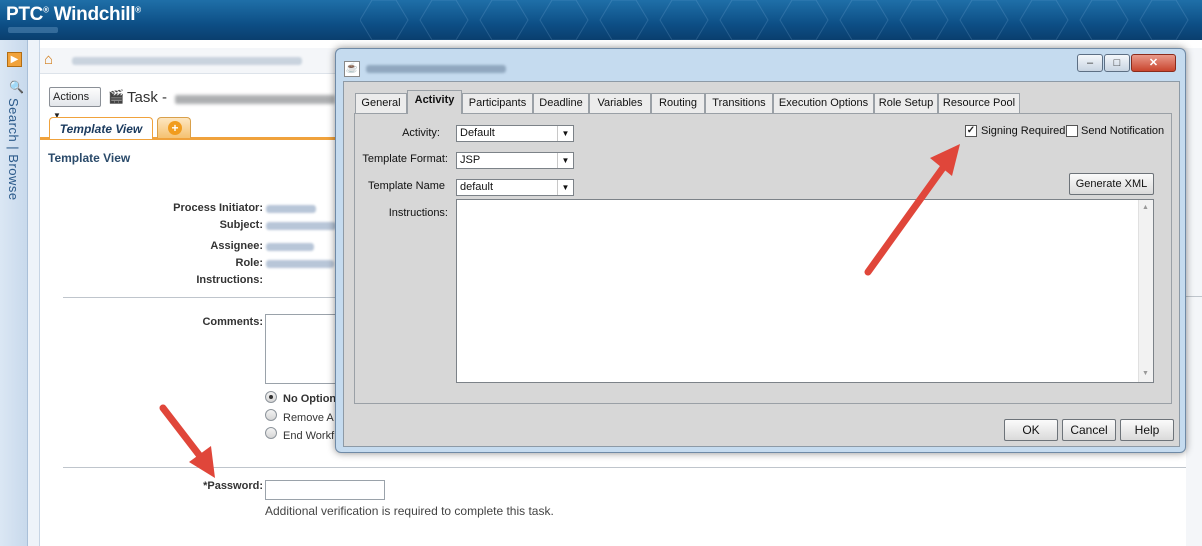  What do you see at coordinates (249, 263) in the screenshot?
I see `role-label: Role:` at bounding box center [249, 263].